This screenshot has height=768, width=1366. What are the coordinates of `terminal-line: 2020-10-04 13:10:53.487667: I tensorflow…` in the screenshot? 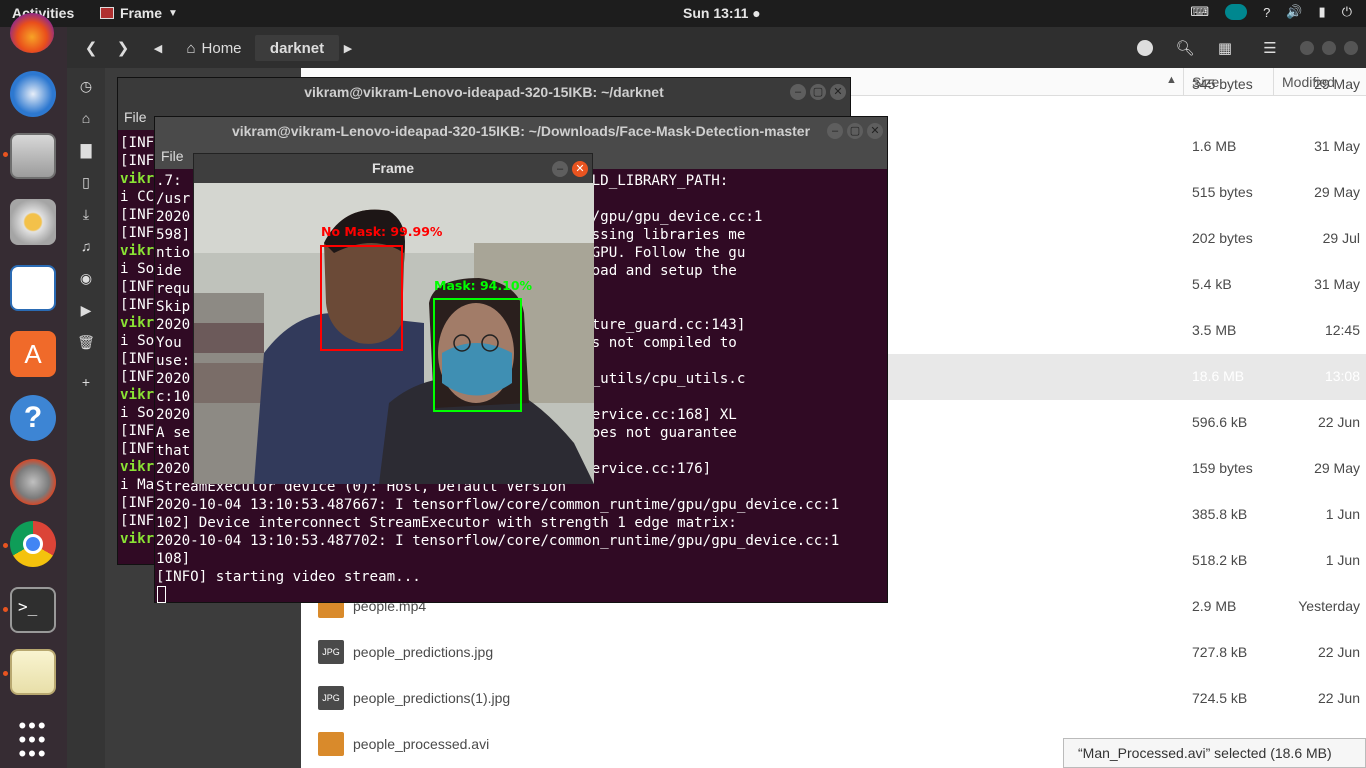 It's located at (498, 505).